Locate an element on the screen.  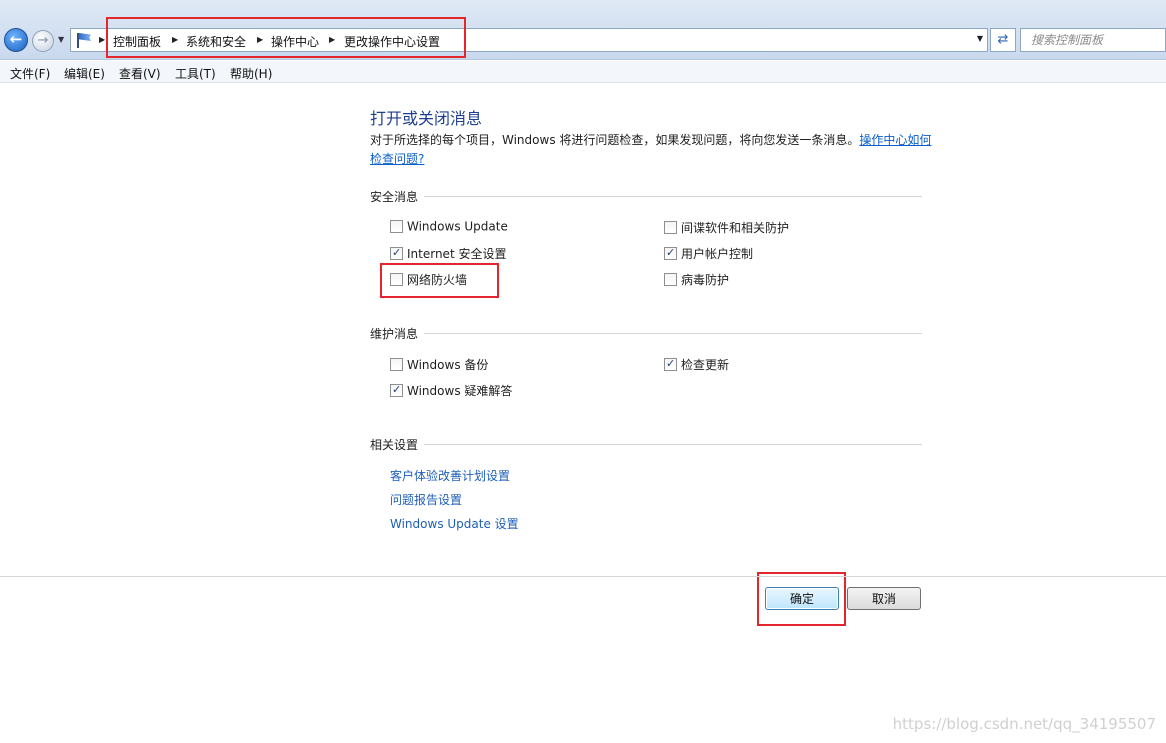
search-box is located at coordinates (1093, 40).